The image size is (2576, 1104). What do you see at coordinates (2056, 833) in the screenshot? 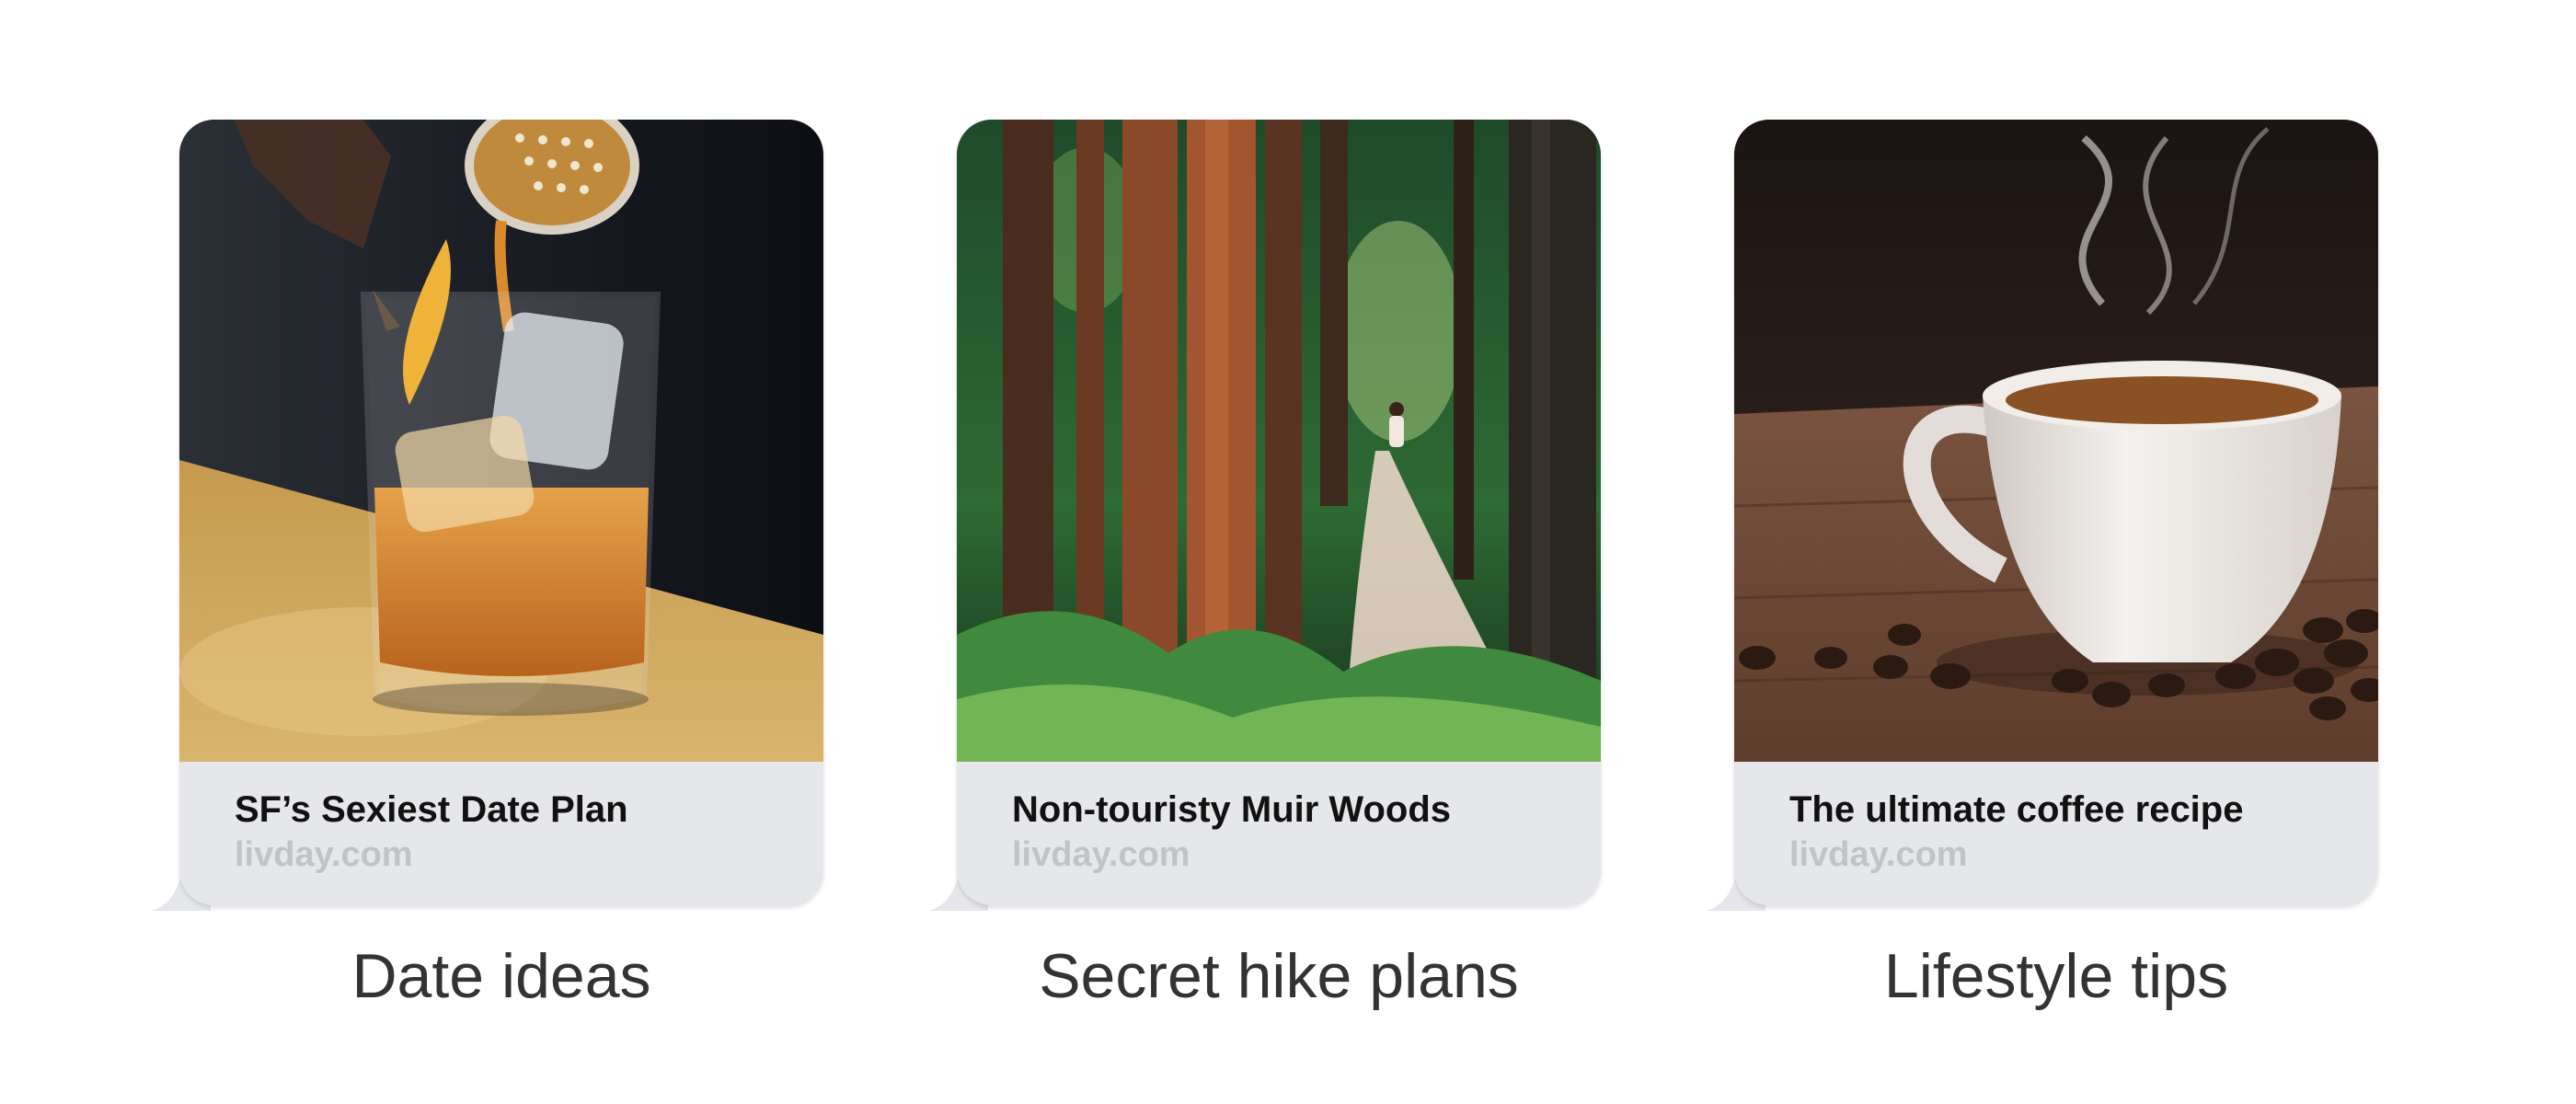
I see `link-preview-meta: The ultimate coffee recipe livday.com` at bounding box center [2056, 833].